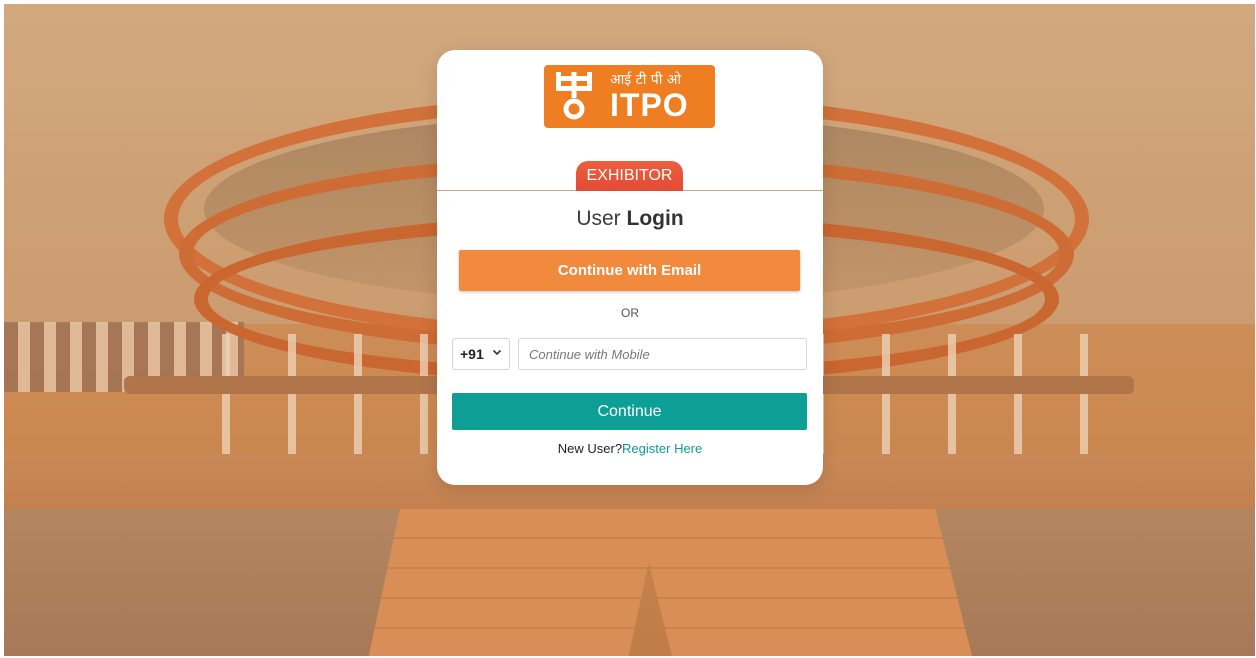  I want to click on logo-hindi-text: आई टी पी ओ, so click(646, 79).